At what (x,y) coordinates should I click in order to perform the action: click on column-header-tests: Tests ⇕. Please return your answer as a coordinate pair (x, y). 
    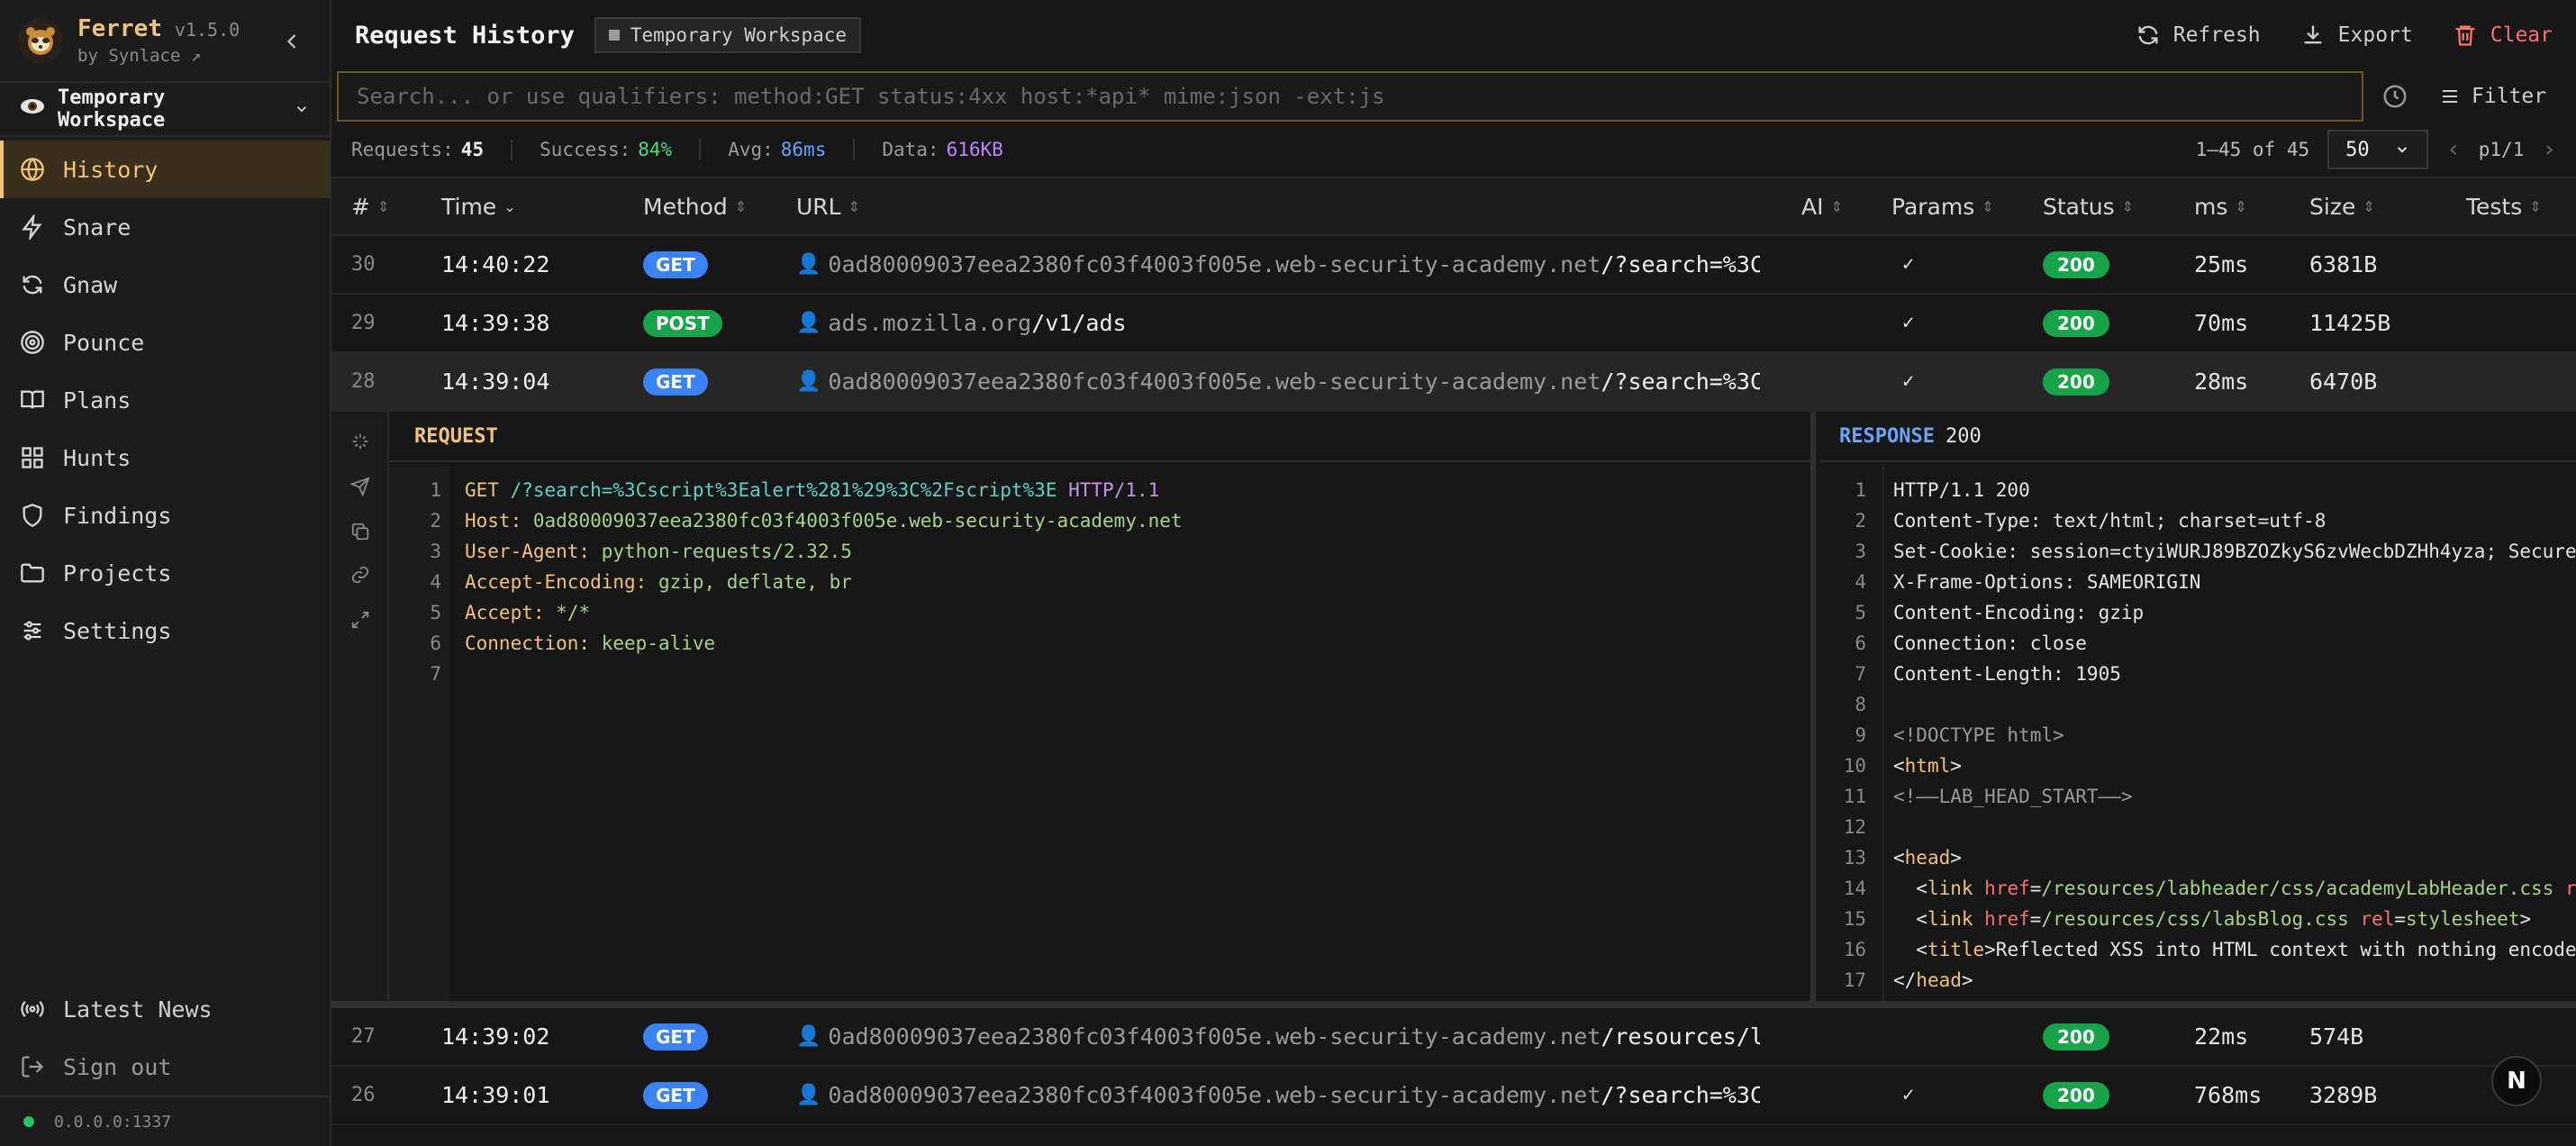
    Looking at the image, I should click on (2504, 206).